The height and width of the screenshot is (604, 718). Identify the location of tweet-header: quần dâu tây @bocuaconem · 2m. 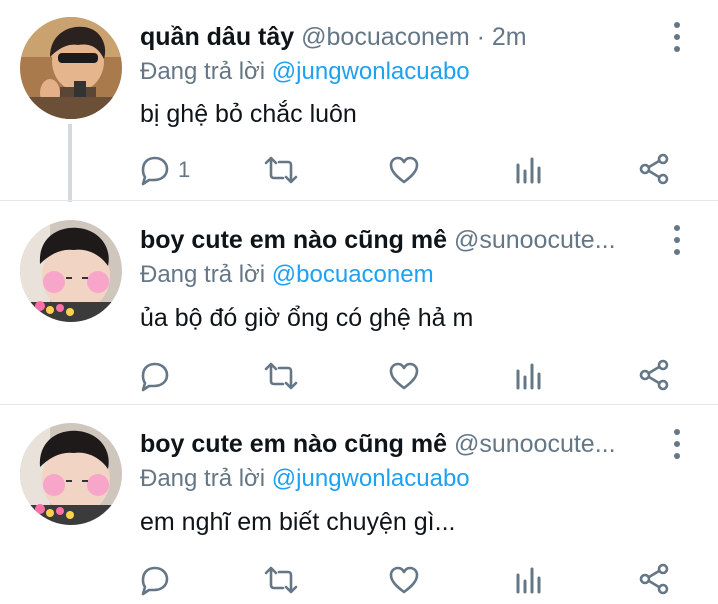
(400, 37).